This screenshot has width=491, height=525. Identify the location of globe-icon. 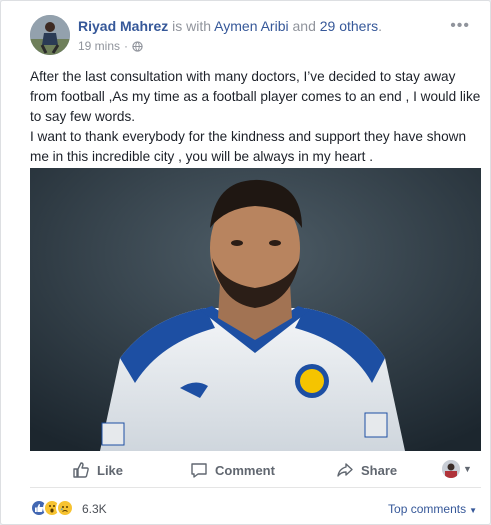
(137, 46).